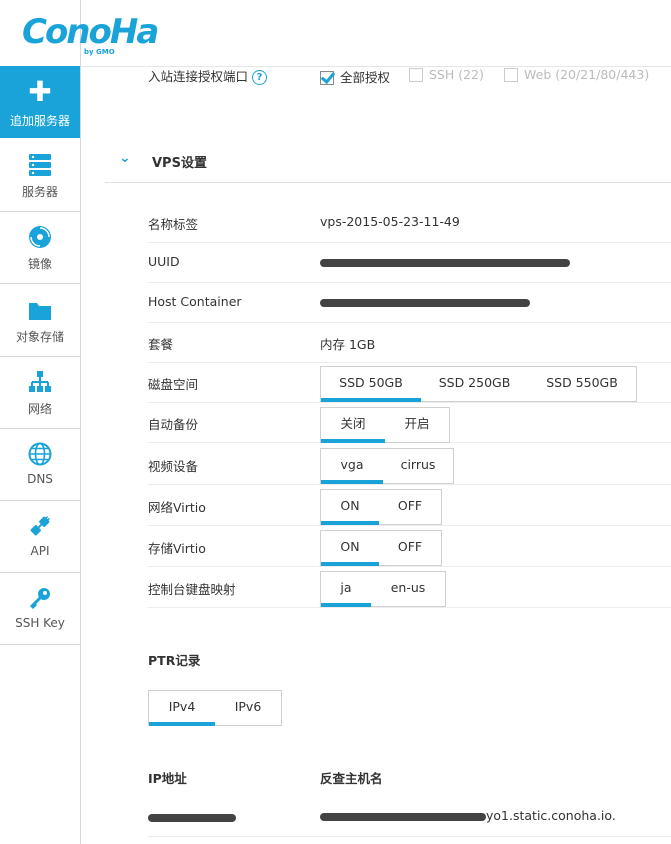 The width and height of the screenshot is (671, 844). I want to click on disk-option-50: SSD 50GB, so click(371, 384).